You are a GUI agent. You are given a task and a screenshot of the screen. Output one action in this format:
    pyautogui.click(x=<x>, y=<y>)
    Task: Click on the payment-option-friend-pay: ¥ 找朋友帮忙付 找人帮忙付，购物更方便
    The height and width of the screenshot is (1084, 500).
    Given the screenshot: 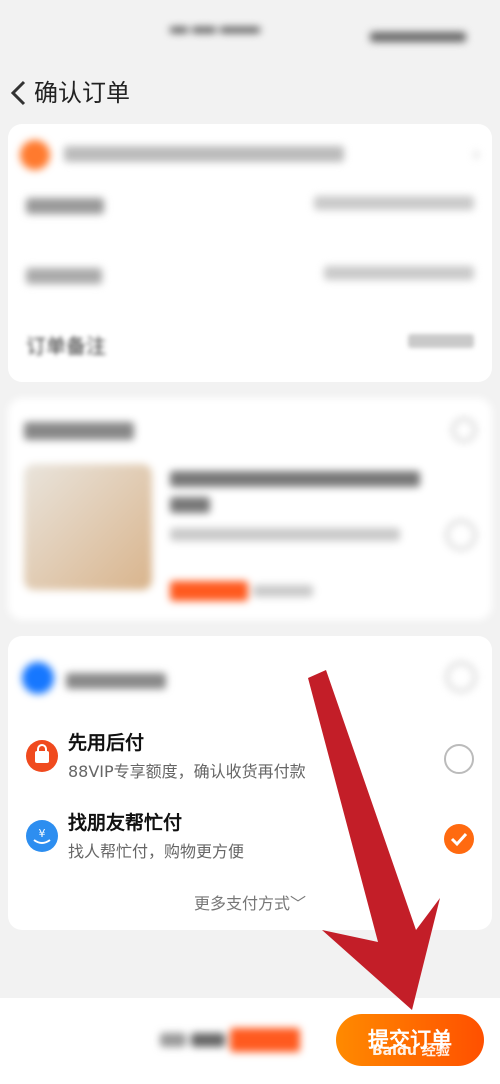 What is the action you would take?
    pyautogui.click(x=250, y=837)
    